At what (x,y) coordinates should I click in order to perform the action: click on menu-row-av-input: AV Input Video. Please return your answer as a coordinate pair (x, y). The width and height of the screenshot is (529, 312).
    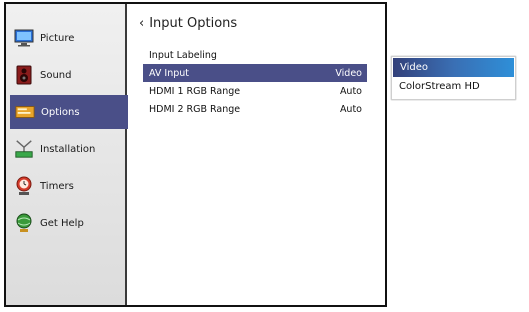
    Looking at the image, I should click on (255, 73).